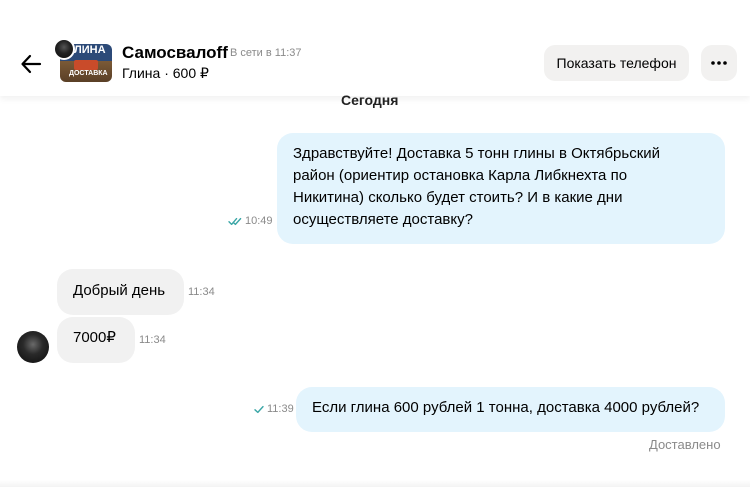 This screenshot has width=750, height=487. What do you see at coordinates (383, 219) in the screenshot?
I see `message-line: осуществляете доставку?` at bounding box center [383, 219].